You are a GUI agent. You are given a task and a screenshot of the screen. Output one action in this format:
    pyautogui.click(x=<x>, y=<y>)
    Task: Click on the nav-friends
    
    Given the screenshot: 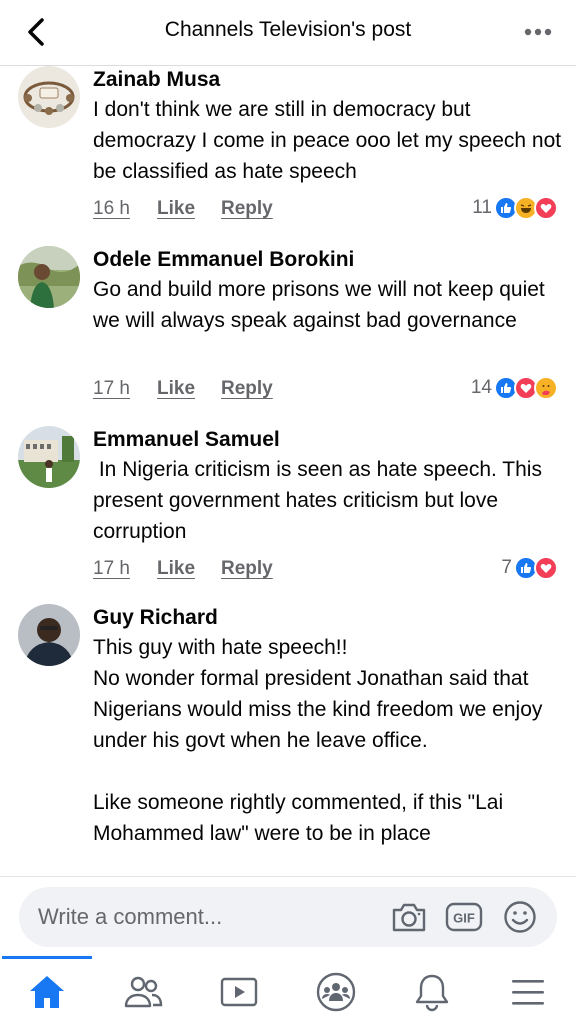 What is the action you would take?
    pyautogui.click(x=143, y=992)
    